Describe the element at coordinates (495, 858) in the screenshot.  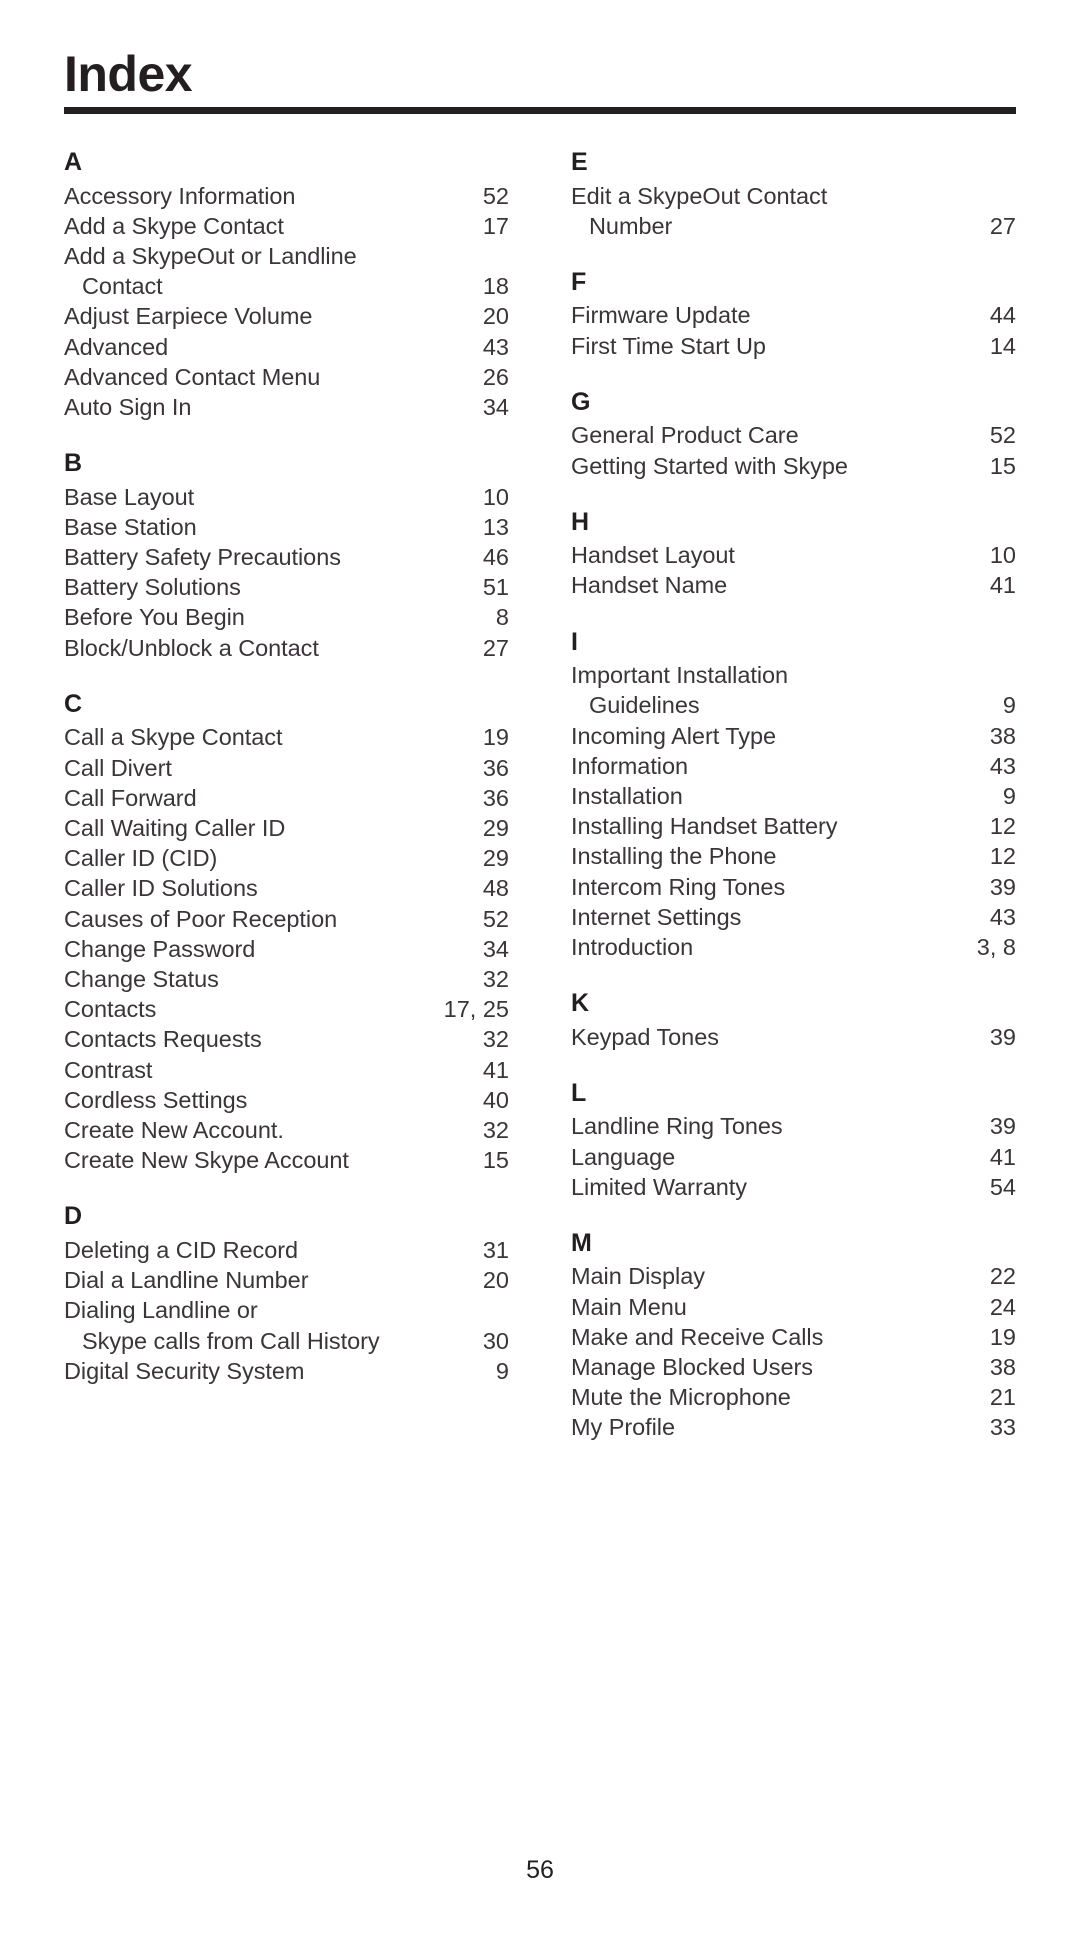
I see `index-entry-page-number: 29` at that location.